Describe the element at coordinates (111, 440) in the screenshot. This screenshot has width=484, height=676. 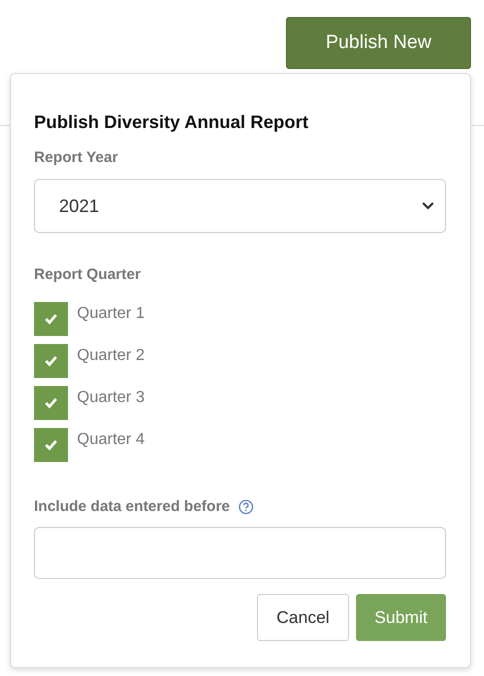
I see `checkbox-label: Quarter 4` at that location.